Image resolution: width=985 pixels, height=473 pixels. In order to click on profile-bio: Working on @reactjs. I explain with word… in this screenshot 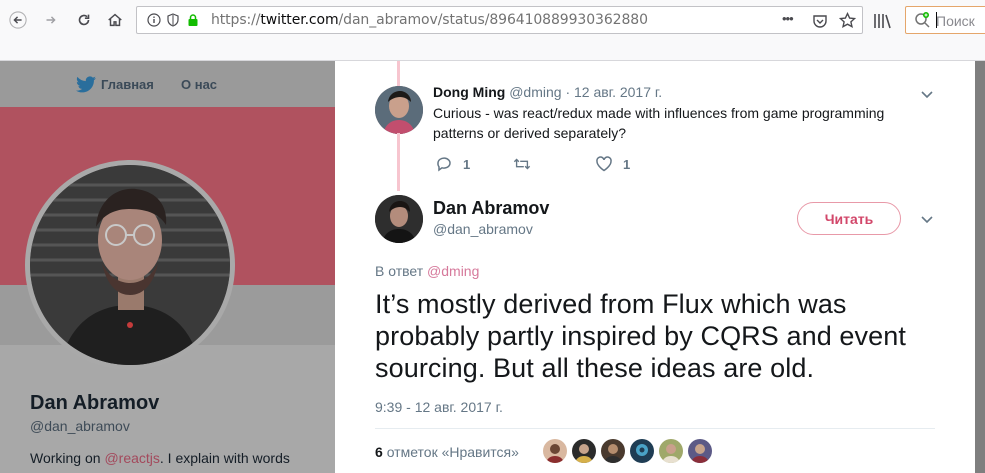, I will do `click(160, 458)`.